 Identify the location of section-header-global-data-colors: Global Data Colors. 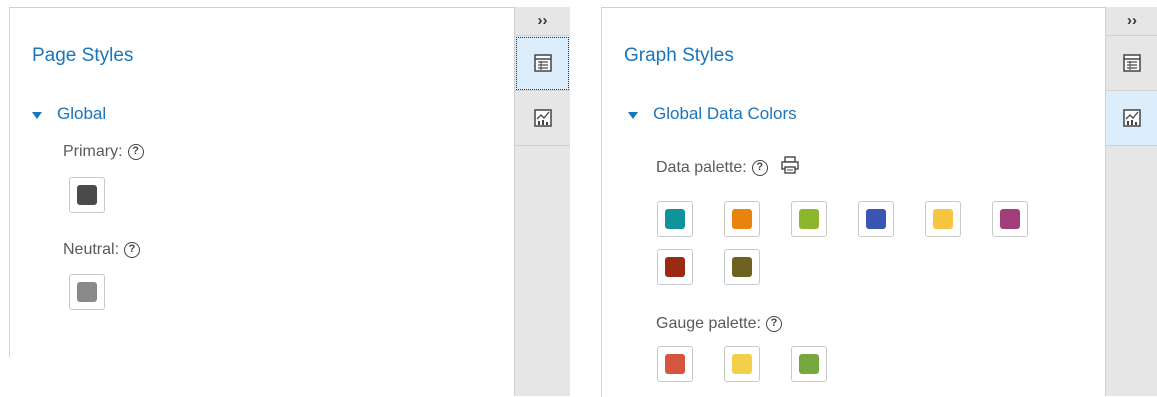
(712, 114).